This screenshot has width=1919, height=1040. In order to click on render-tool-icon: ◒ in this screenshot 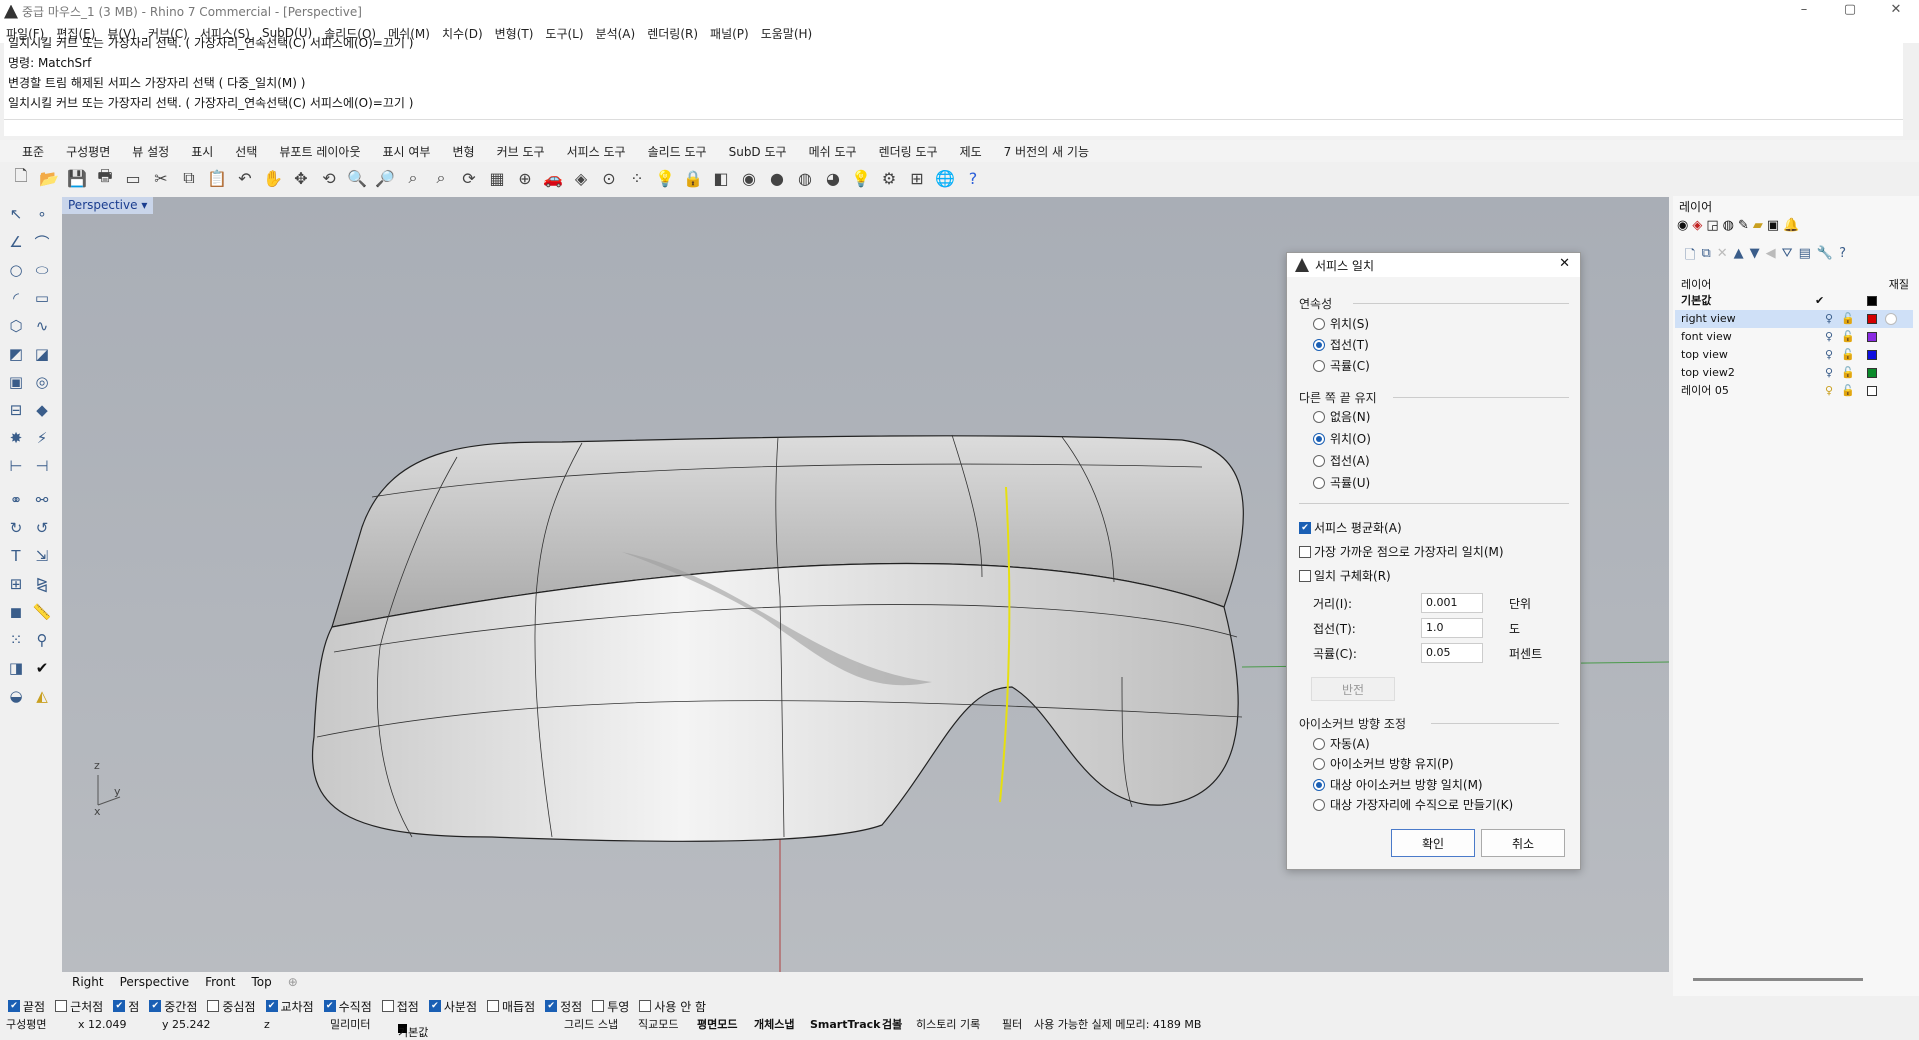, I will do `click(16, 696)`.